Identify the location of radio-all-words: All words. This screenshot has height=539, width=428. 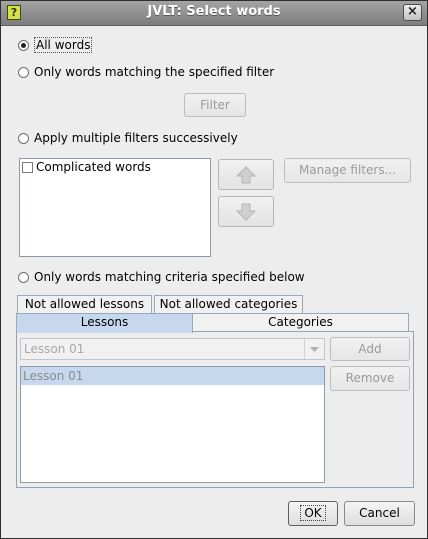
(55, 45).